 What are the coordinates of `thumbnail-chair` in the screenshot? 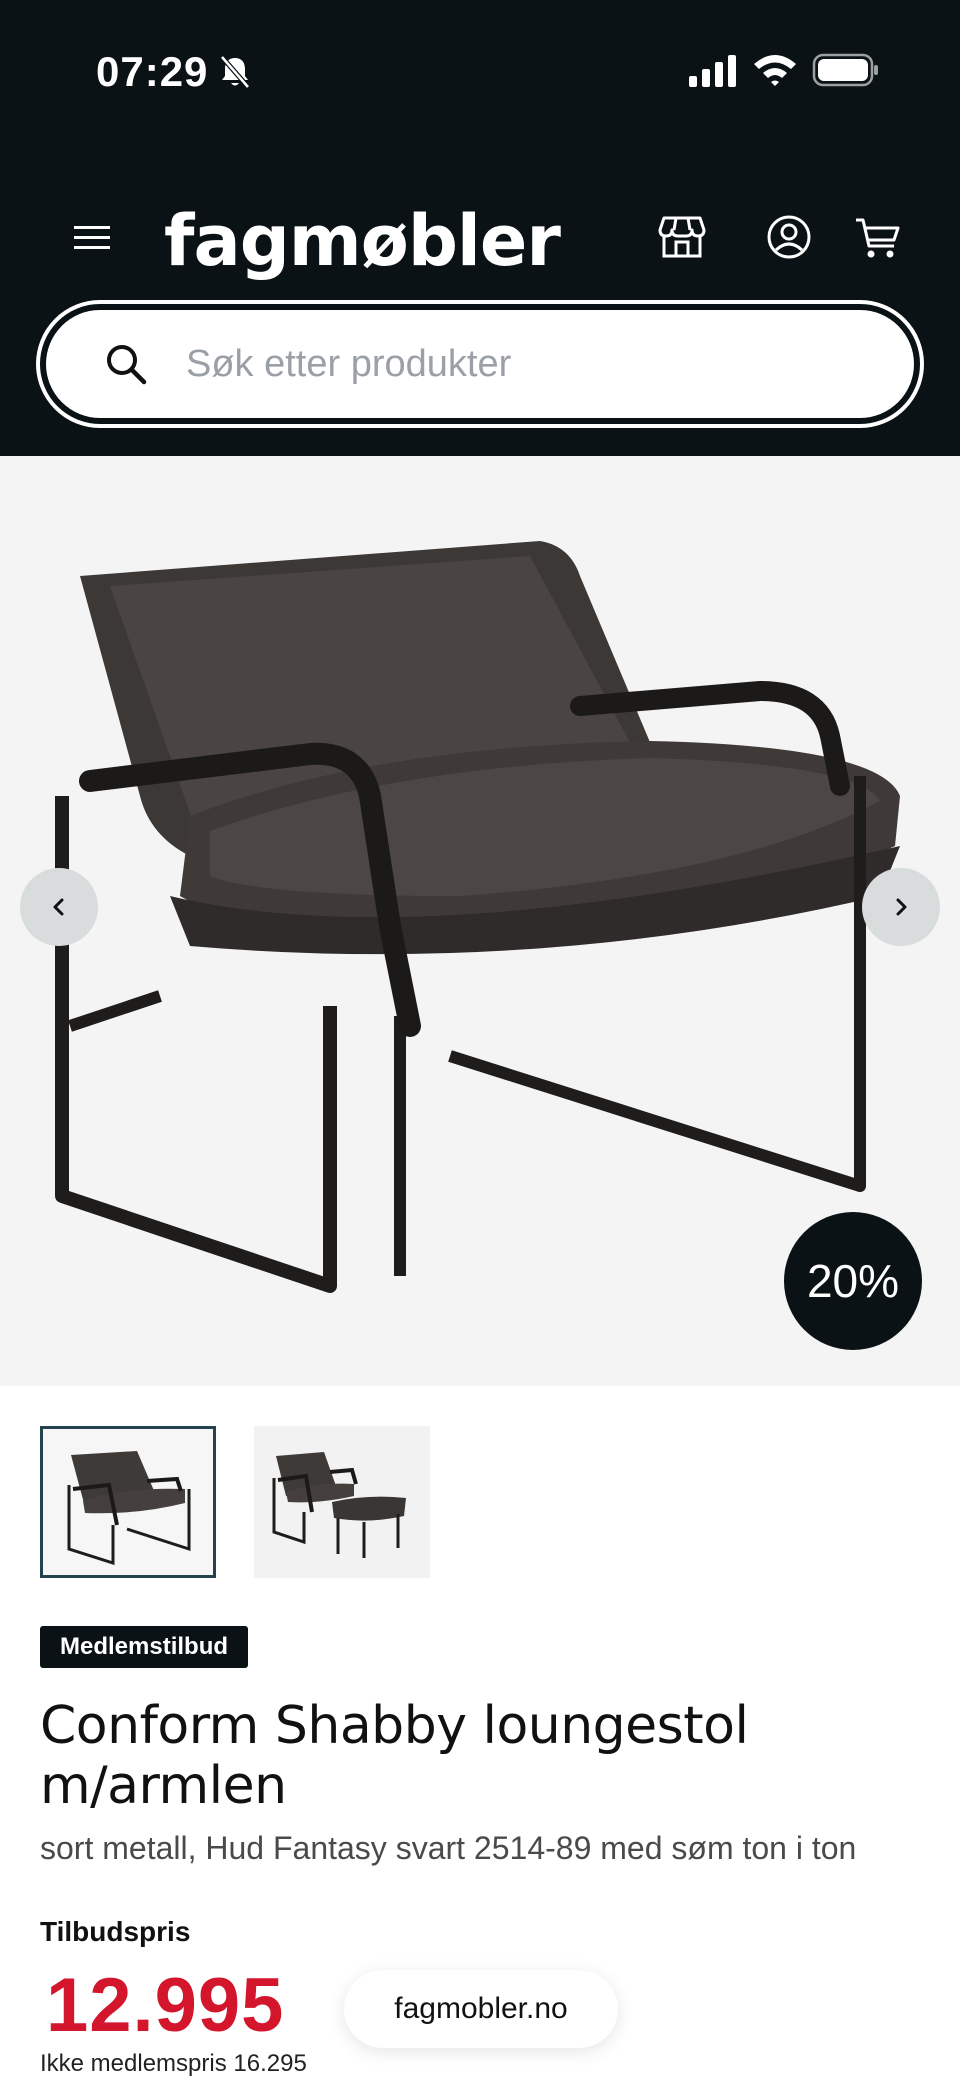 It's located at (128, 1502).